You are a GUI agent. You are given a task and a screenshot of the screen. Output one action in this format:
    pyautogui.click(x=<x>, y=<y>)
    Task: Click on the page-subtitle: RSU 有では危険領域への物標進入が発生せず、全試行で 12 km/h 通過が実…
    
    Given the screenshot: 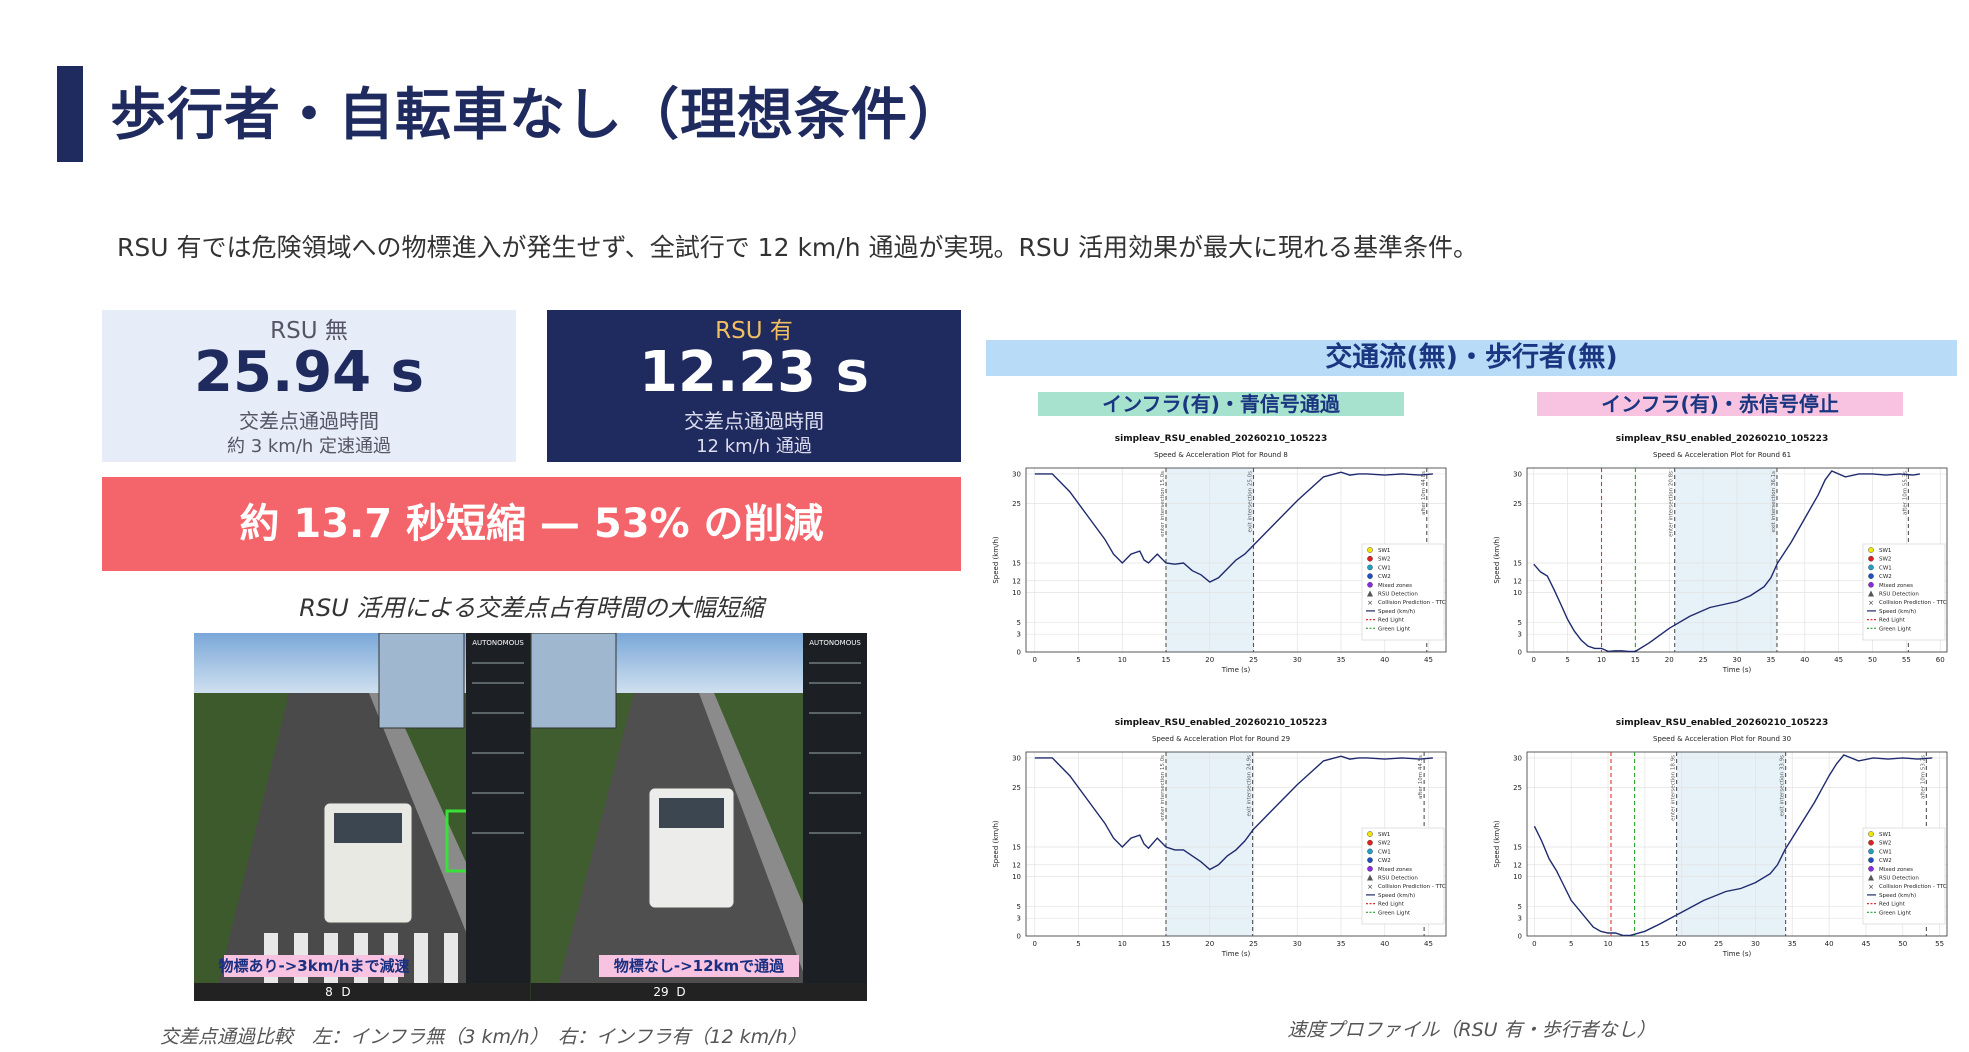 What is the action you would take?
    pyautogui.click(x=797, y=247)
    